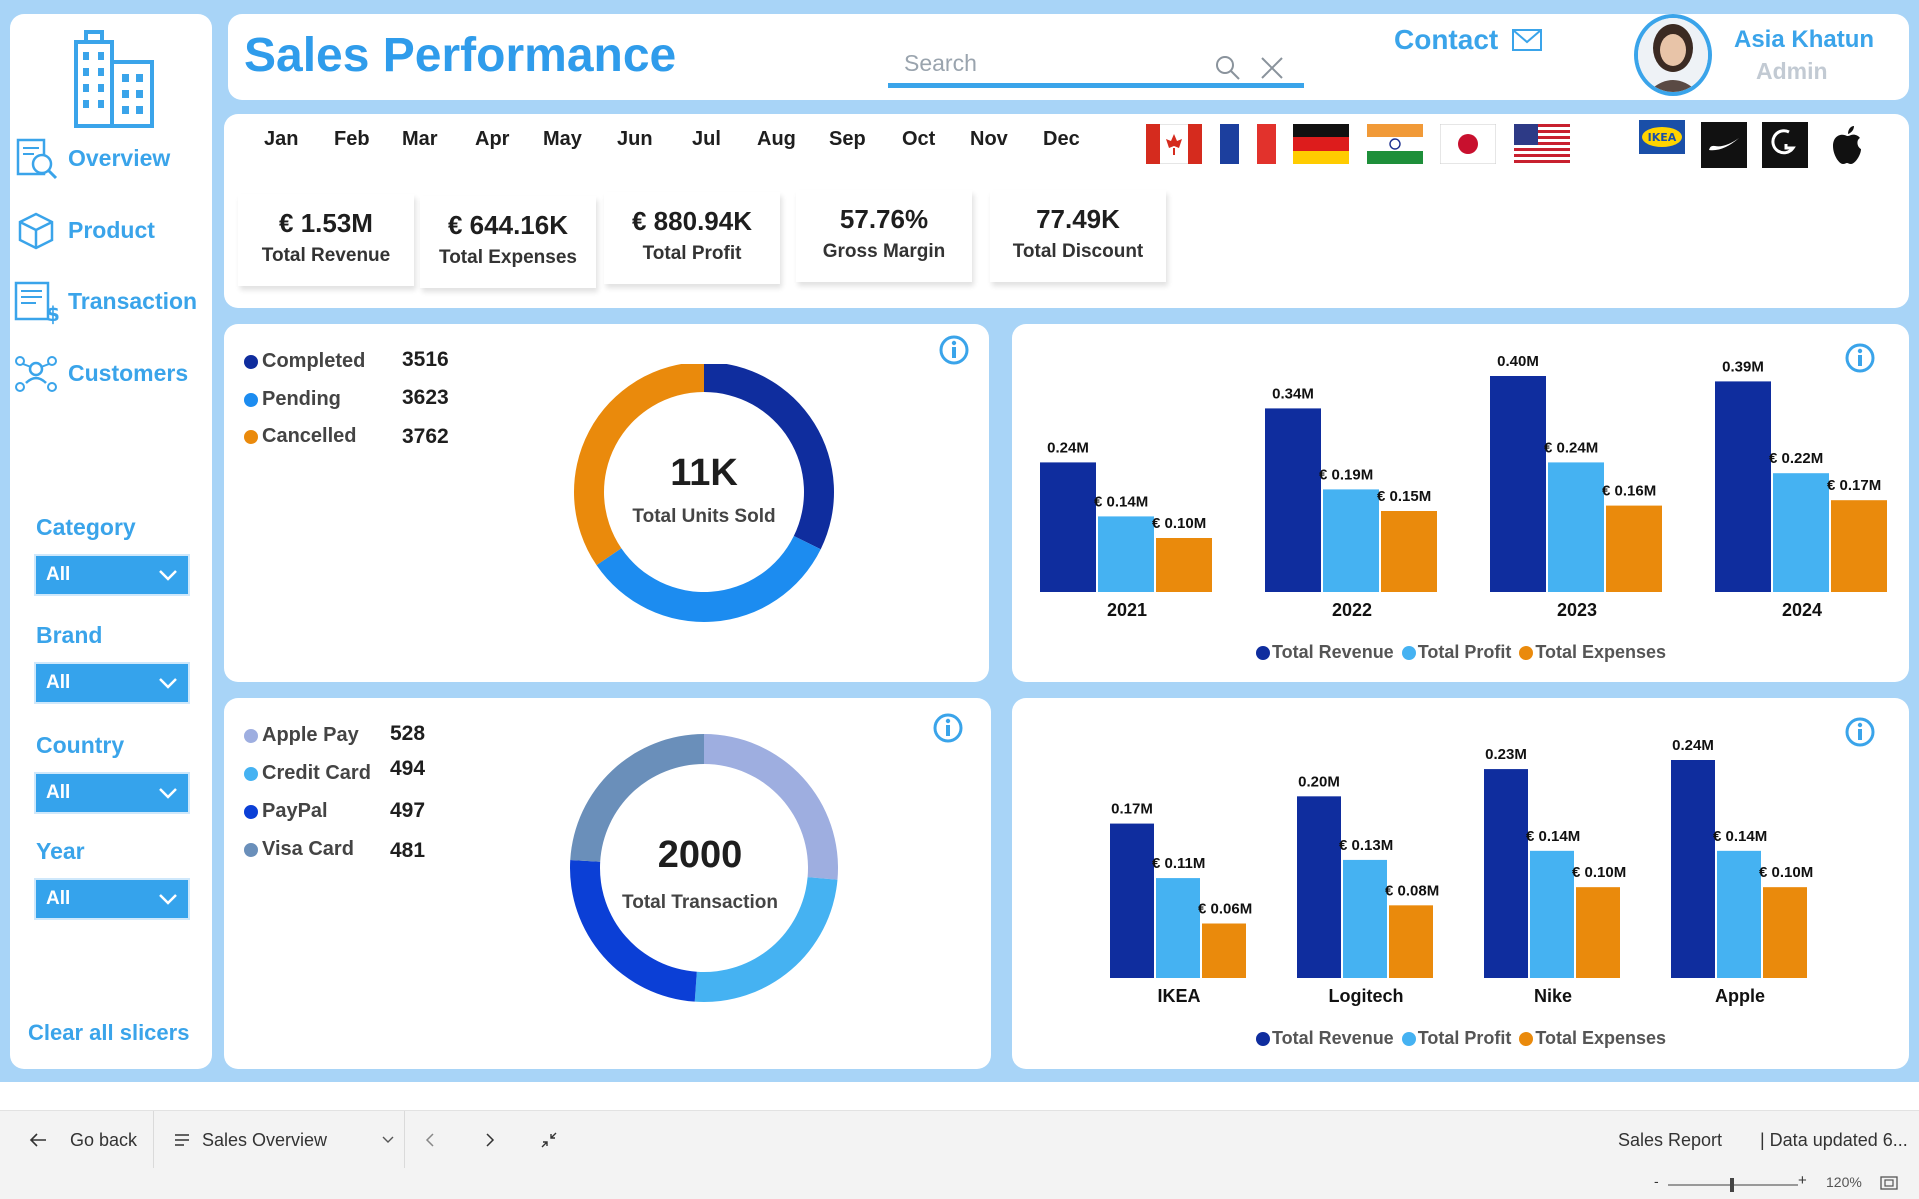 Image resolution: width=1919 pixels, height=1199 pixels. What do you see at coordinates (1127, 610) in the screenshot?
I see `category-label: 2021` at bounding box center [1127, 610].